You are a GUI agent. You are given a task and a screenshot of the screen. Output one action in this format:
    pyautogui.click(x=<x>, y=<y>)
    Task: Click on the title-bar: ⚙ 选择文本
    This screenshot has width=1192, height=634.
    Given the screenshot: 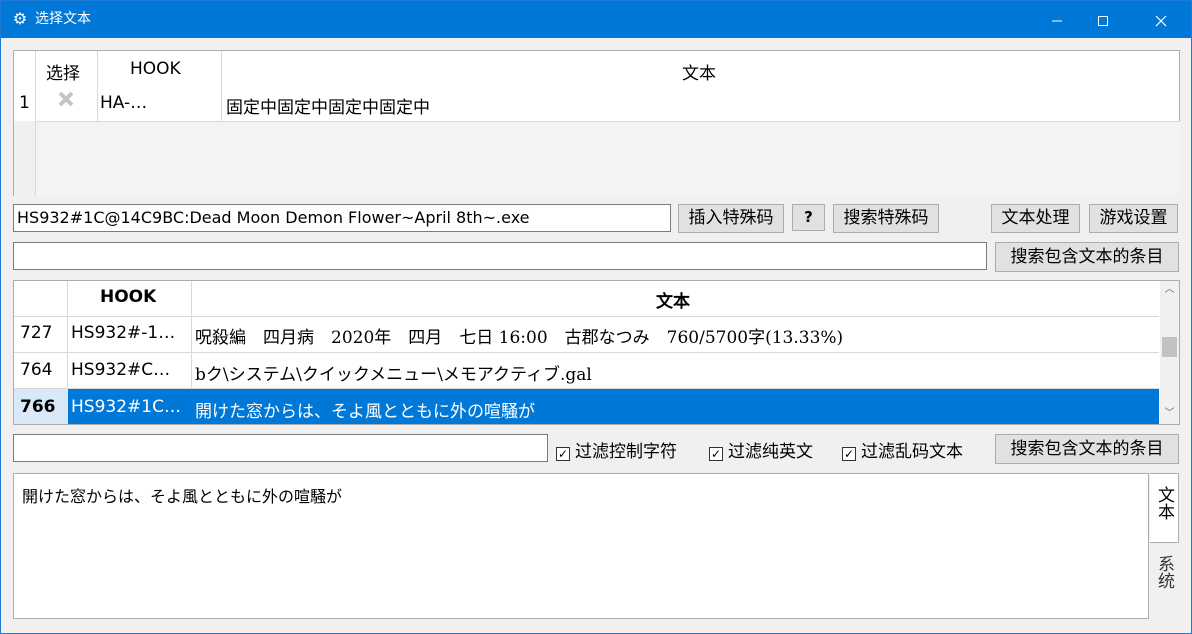 What is the action you would take?
    pyautogui.click(x=596, y=19)
    